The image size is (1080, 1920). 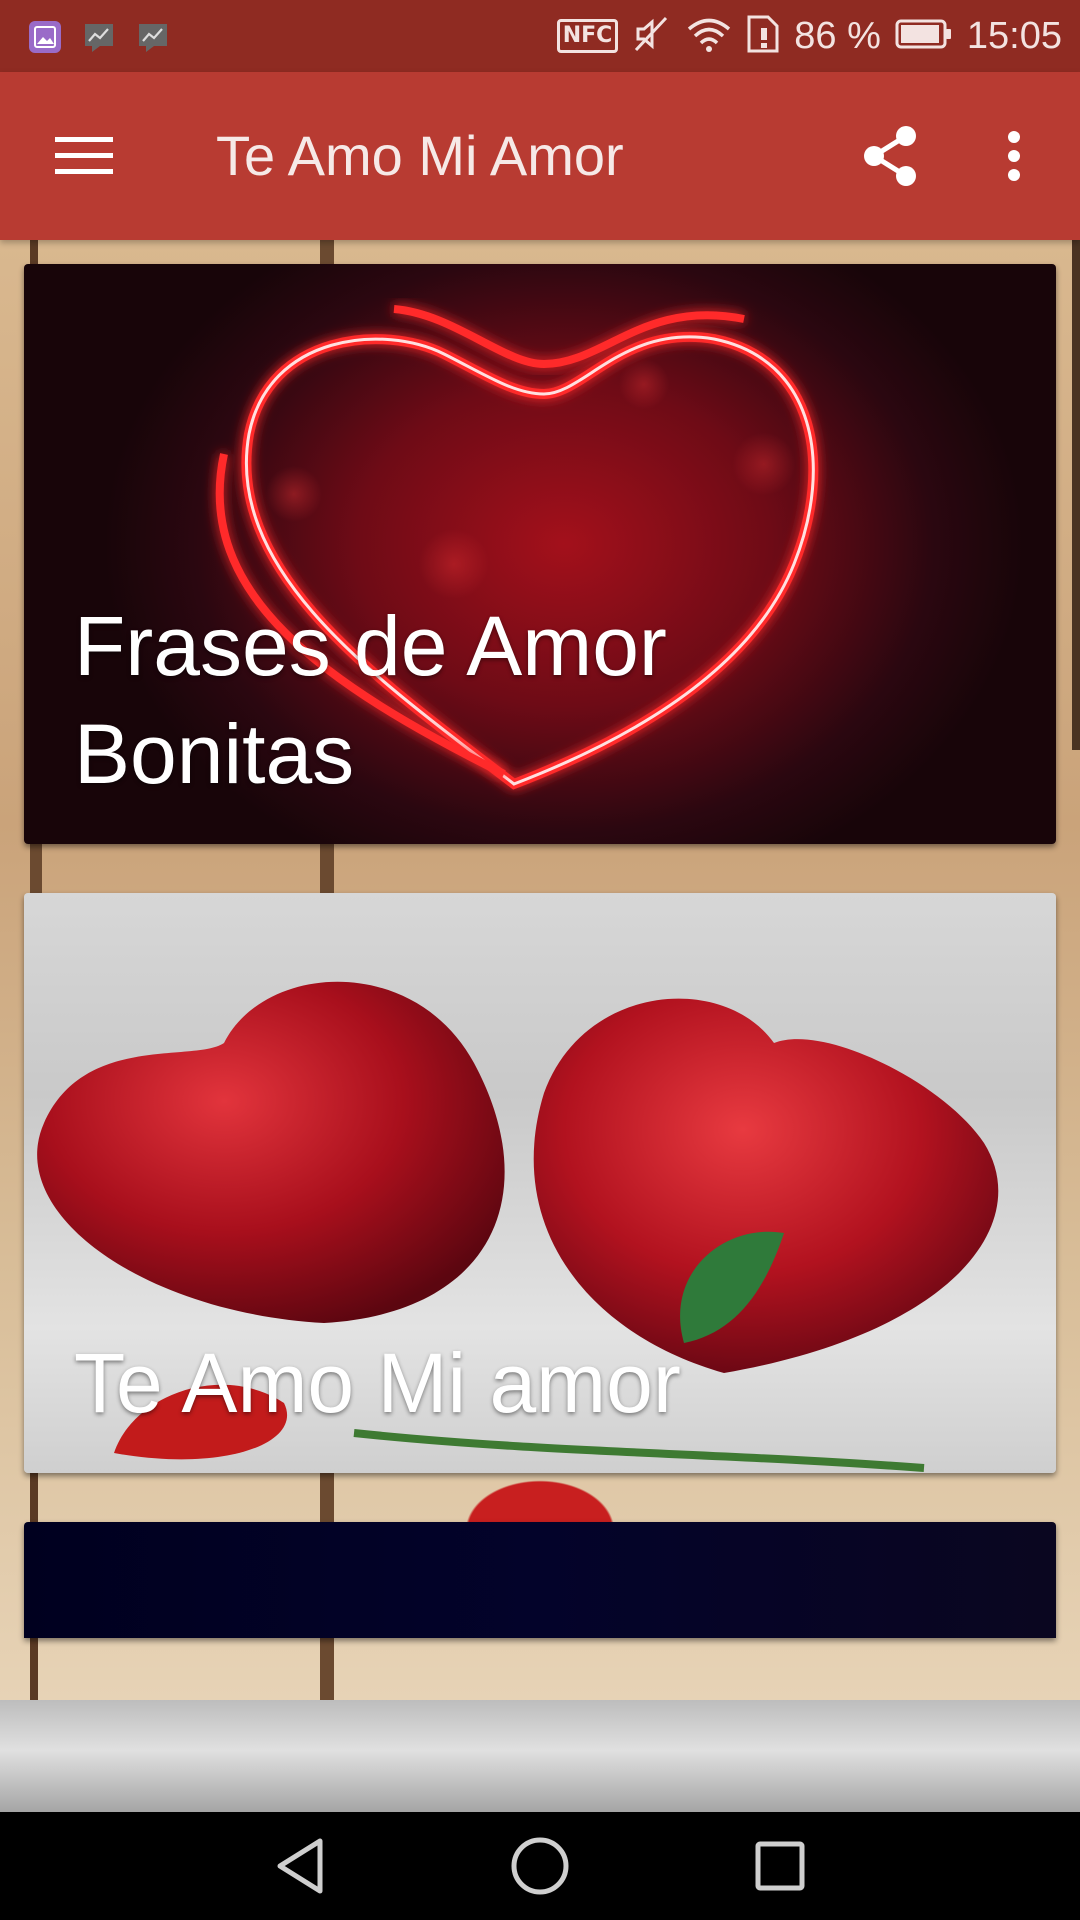 I want to click on system-status-icons: NFC 86 % 15:05, so click(x=809, y=36).